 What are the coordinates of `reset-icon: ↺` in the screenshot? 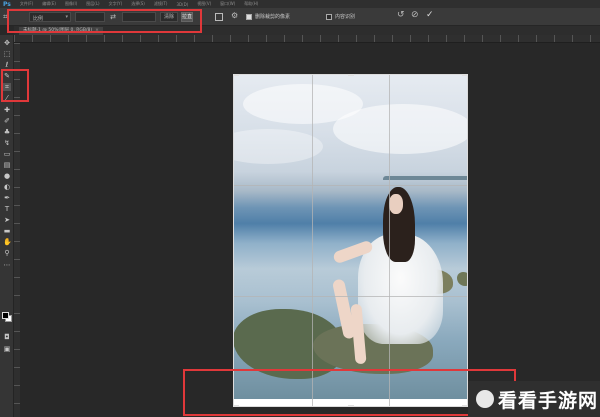 It's located at (401, 15).